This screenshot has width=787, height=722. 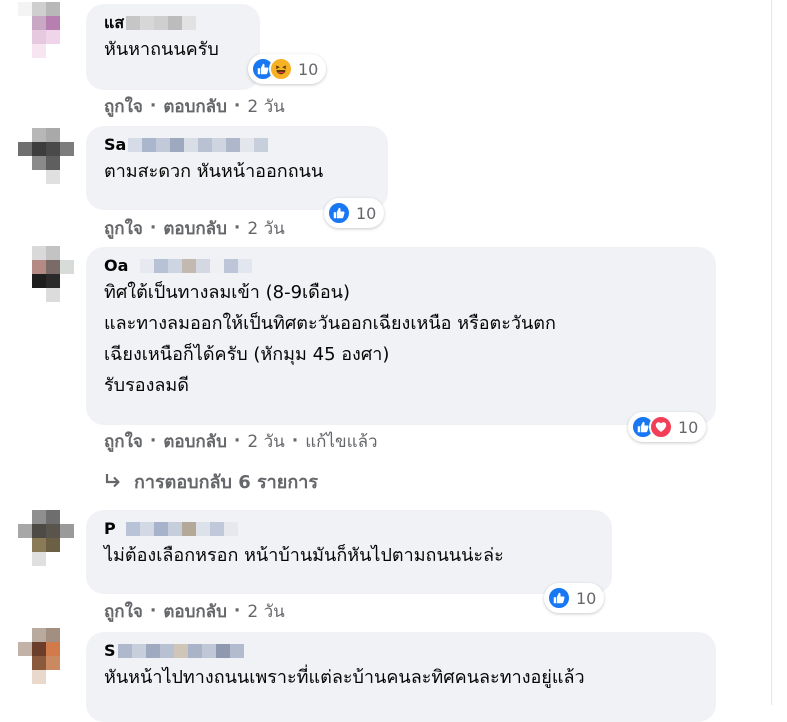 I want to click on love-icon, so click(x=661, y=427).